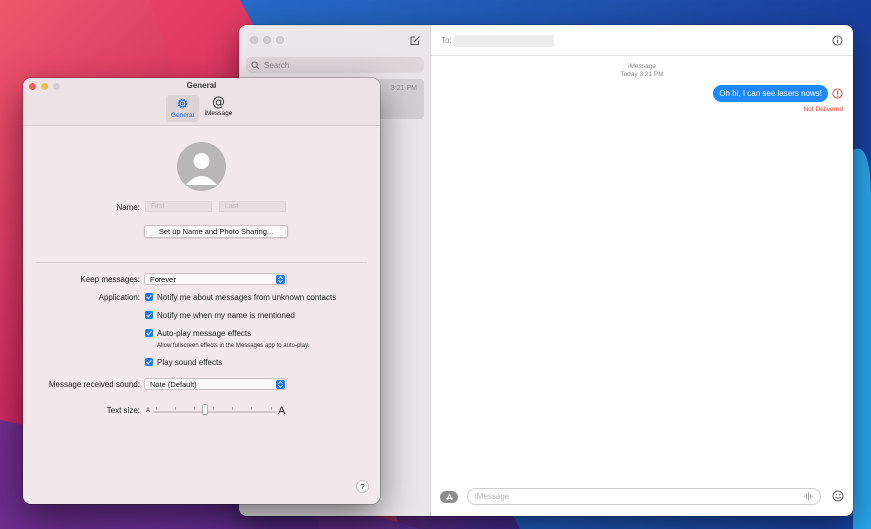  I want to click on window-title: General, so click(201, 85).